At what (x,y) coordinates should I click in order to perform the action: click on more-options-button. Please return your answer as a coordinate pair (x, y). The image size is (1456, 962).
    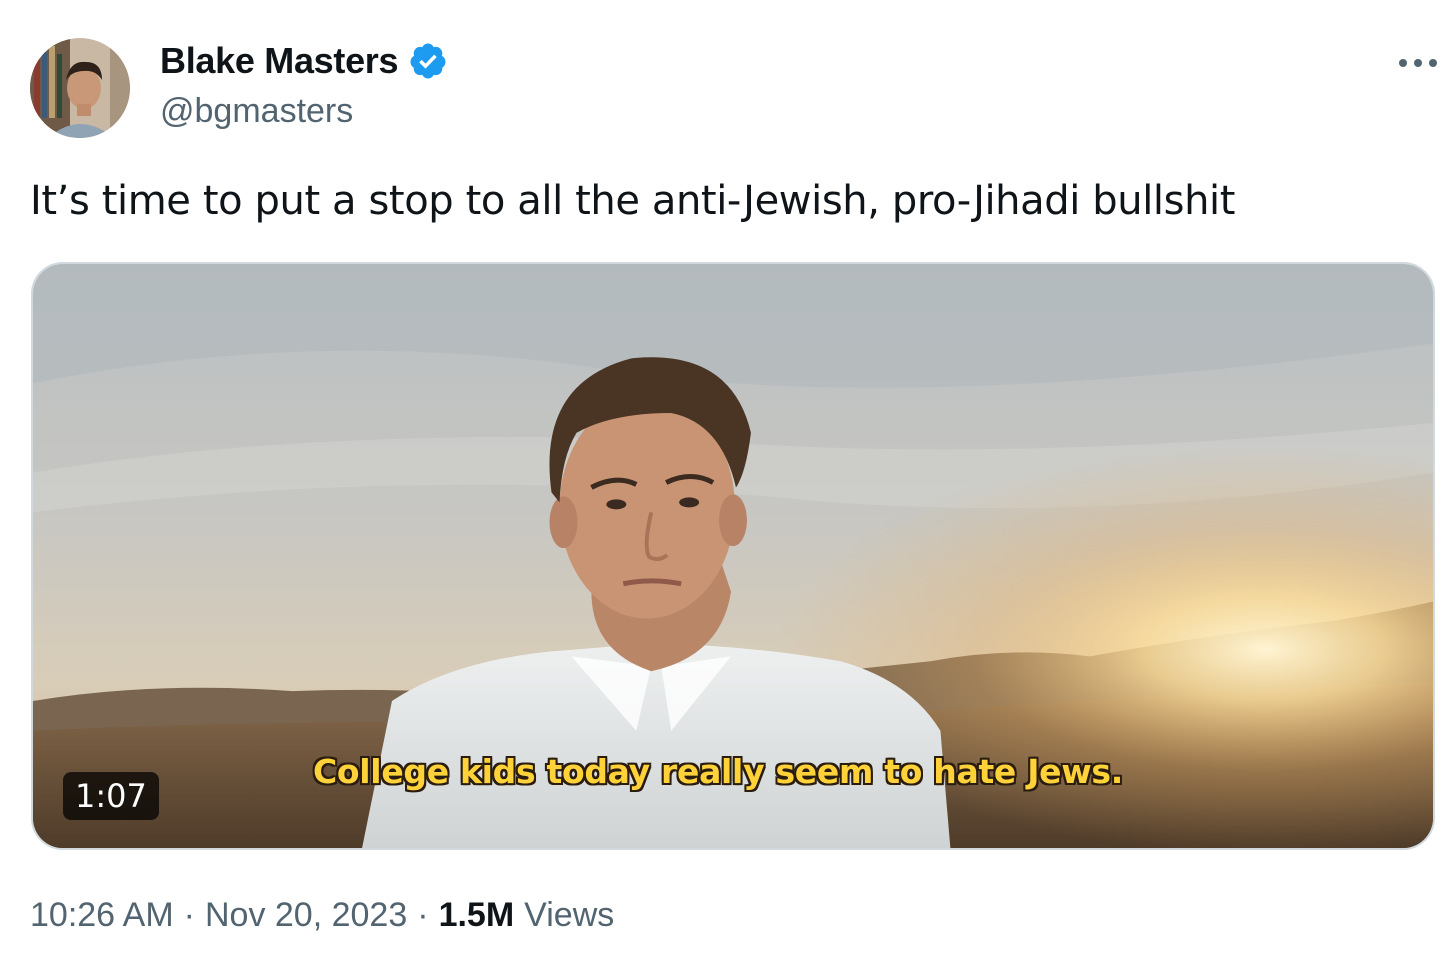
    Looking at the image, I should click on (1418, 63).